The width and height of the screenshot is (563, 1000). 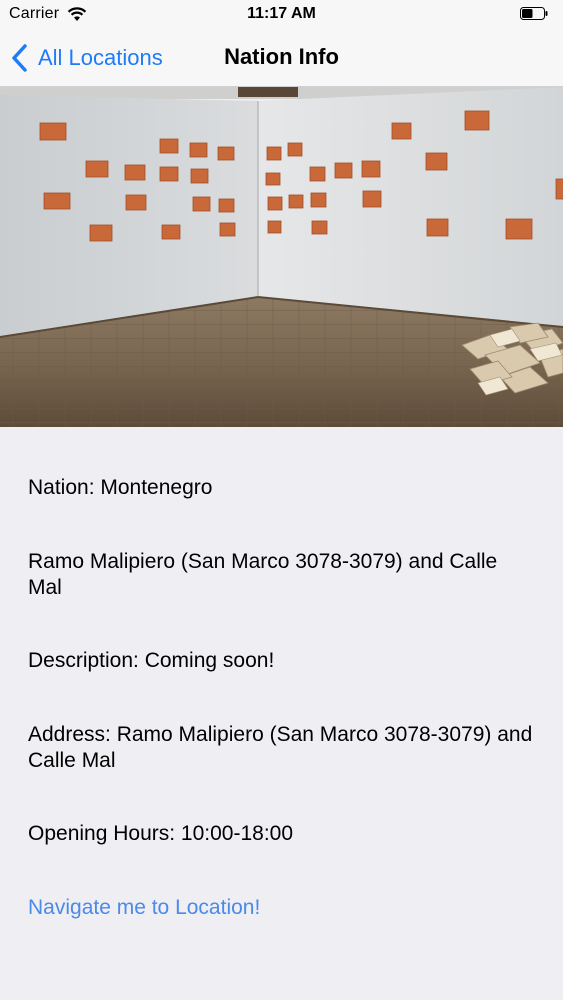 I want to click on status-bar: Carrier 11:17 AM, so click(x=281, y=15).